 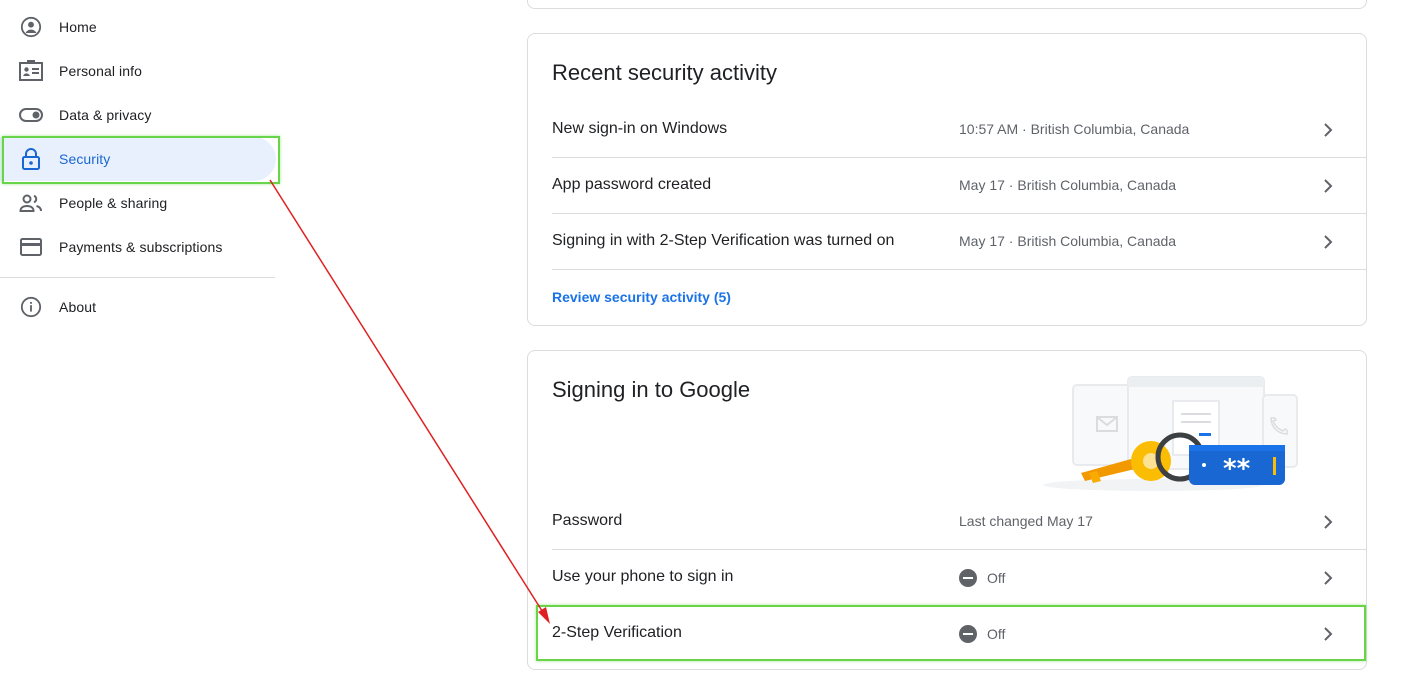 What do you see at coordinates (78, 307) in the screenshot?
I see `sidebar-item-label: About` at bounding box center [78, 307].